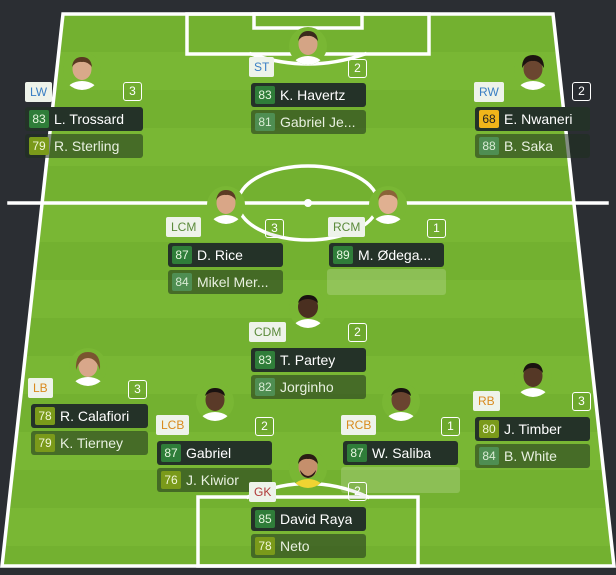 Image resolution: width=616 pixels, height=575 pixels. What do you see at coordinates (313, 95) in the screenshot?
I see `player-name: K. Havertz` at bounding box center [313, 95].